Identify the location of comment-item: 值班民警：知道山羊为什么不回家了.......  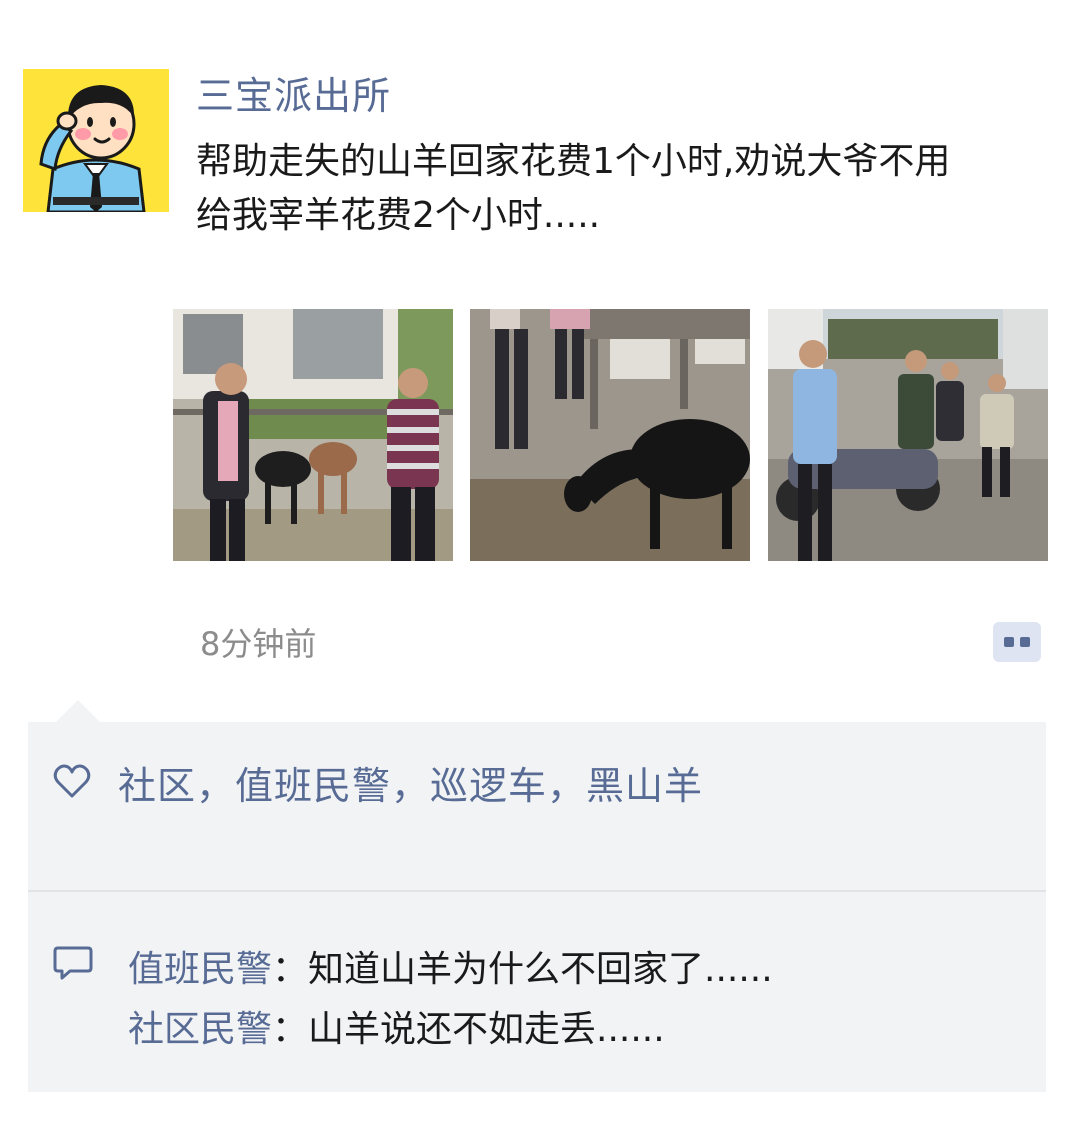
(450, 970).